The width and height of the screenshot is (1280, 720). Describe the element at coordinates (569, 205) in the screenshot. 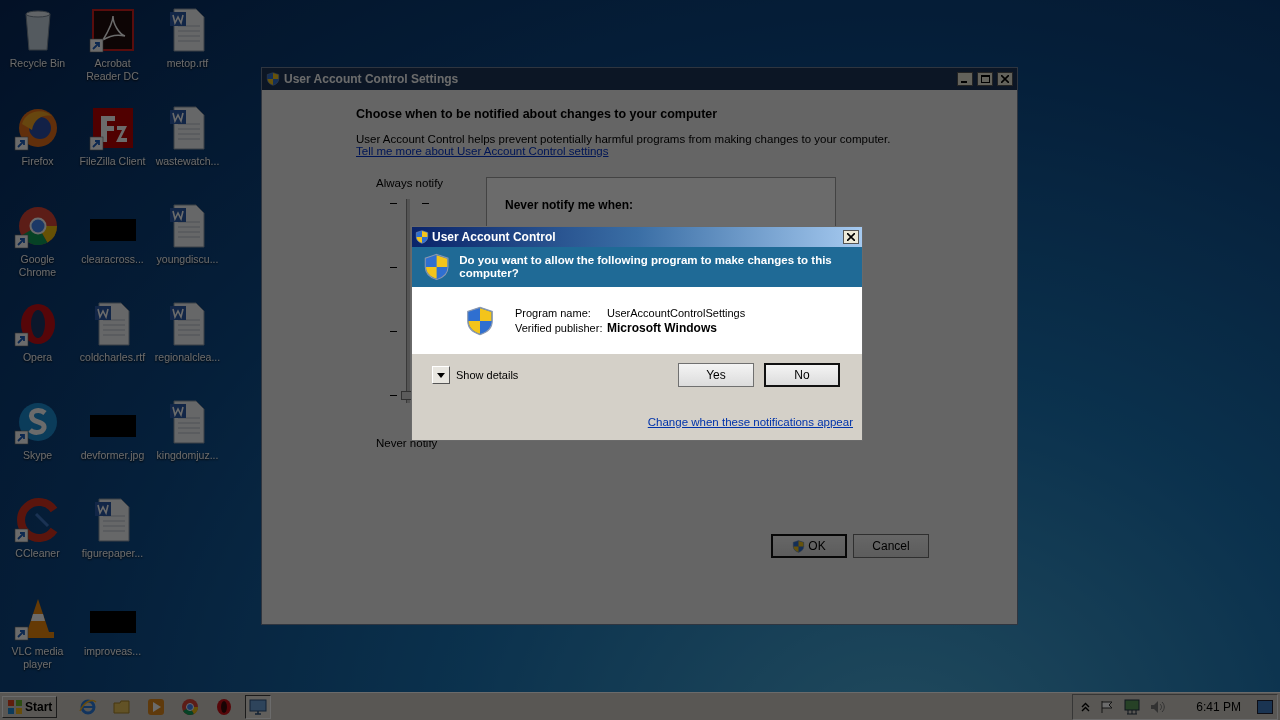

I see `panel-heading: Never notify me when:` at that location.